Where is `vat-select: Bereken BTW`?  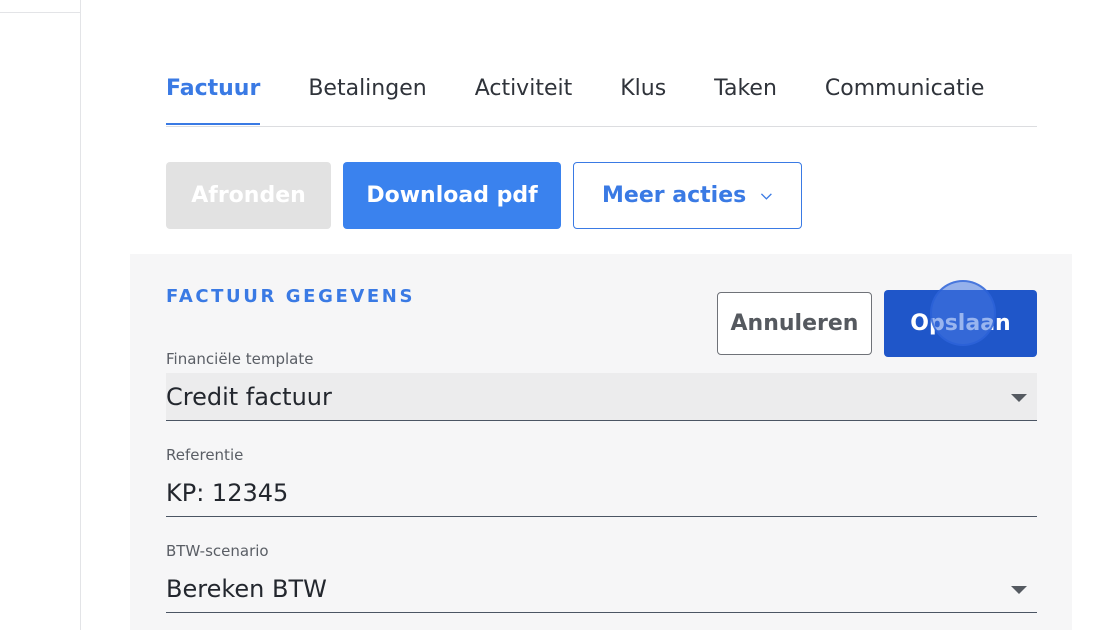
vat-select: Bereken BTW is located at coordinates (601, 589).